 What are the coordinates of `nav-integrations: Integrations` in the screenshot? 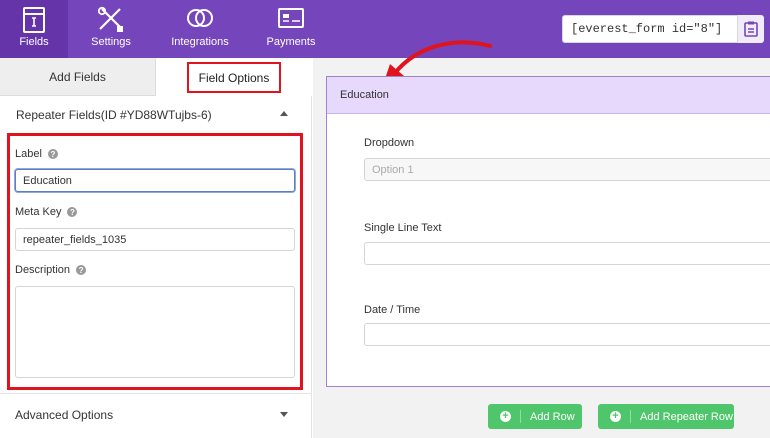 It's located at (200, 29).